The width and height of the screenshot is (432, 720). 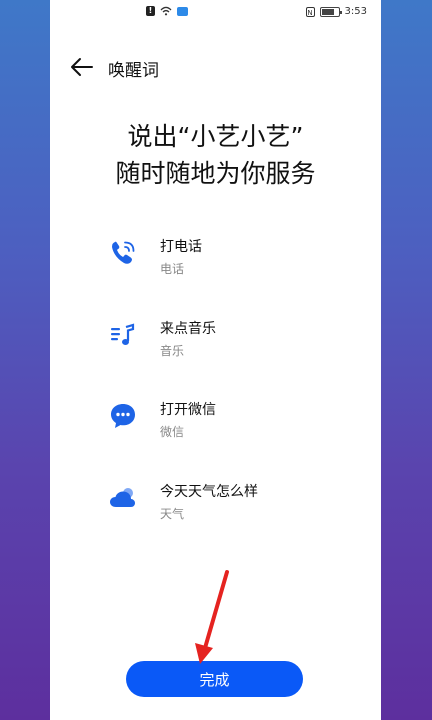 What do you see at coordinates (239, 436) in the screenshot?
I see `list-item: 打开微信 微信` at bounding box center [239, 436].